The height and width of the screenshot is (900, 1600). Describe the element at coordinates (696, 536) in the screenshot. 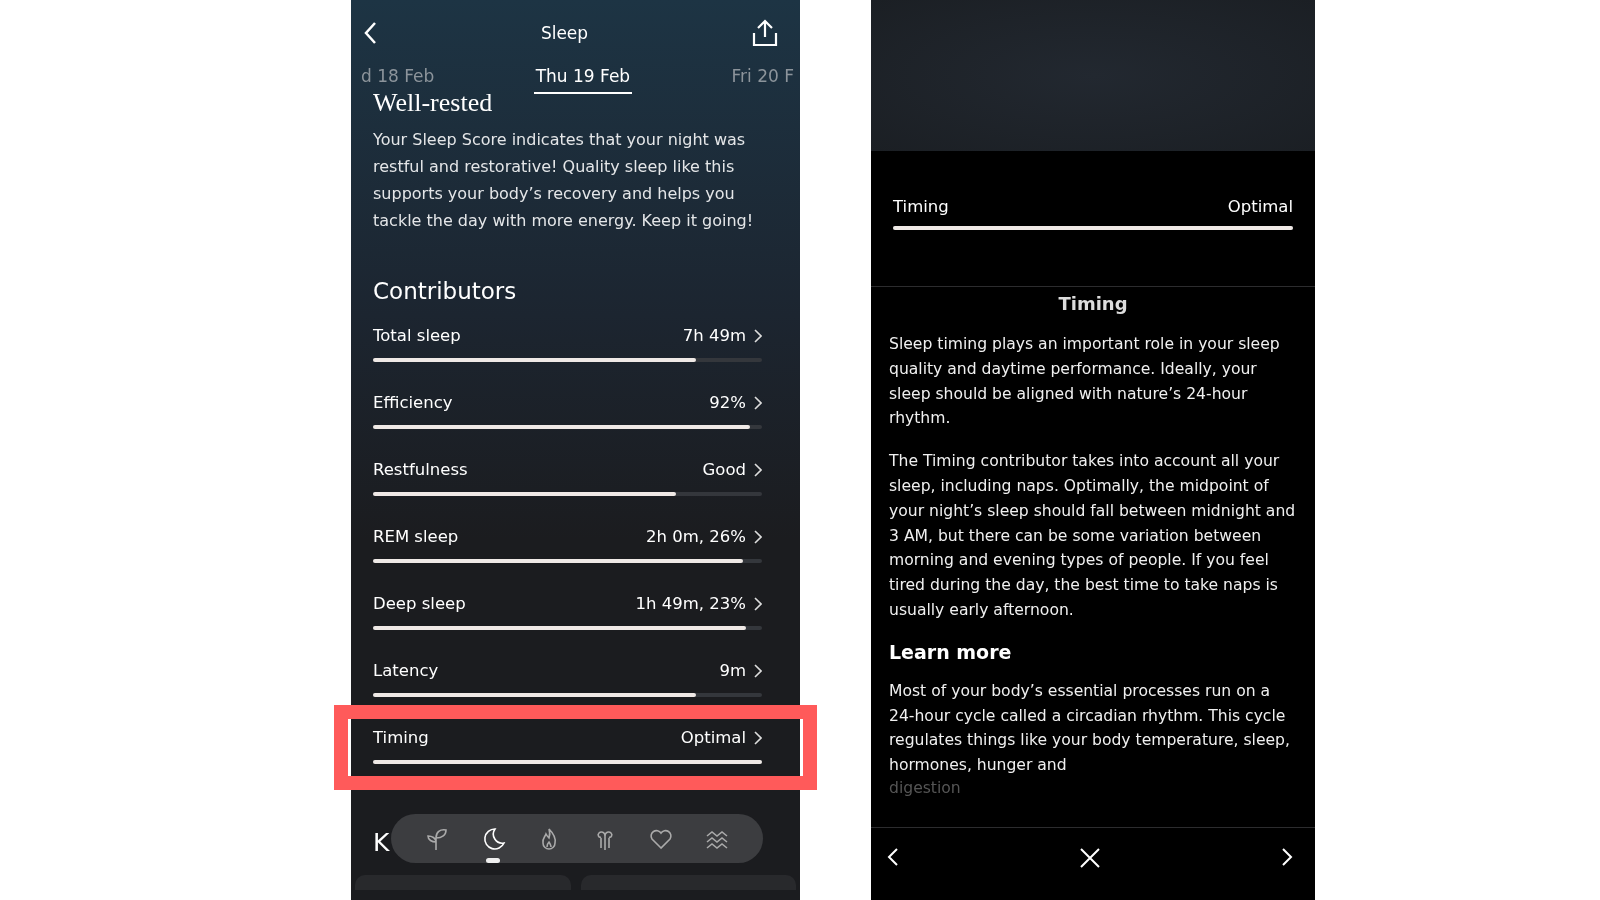

I see `contributor-value: 2h 0m, 26%` at that location.